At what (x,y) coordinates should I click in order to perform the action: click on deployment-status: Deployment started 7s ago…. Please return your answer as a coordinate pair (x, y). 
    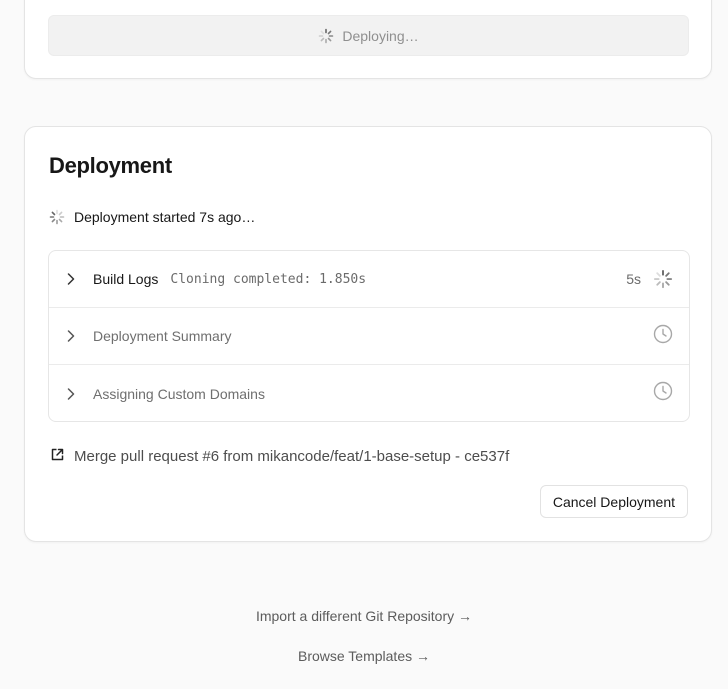
    Looking at the image, I should click on (152, 217).